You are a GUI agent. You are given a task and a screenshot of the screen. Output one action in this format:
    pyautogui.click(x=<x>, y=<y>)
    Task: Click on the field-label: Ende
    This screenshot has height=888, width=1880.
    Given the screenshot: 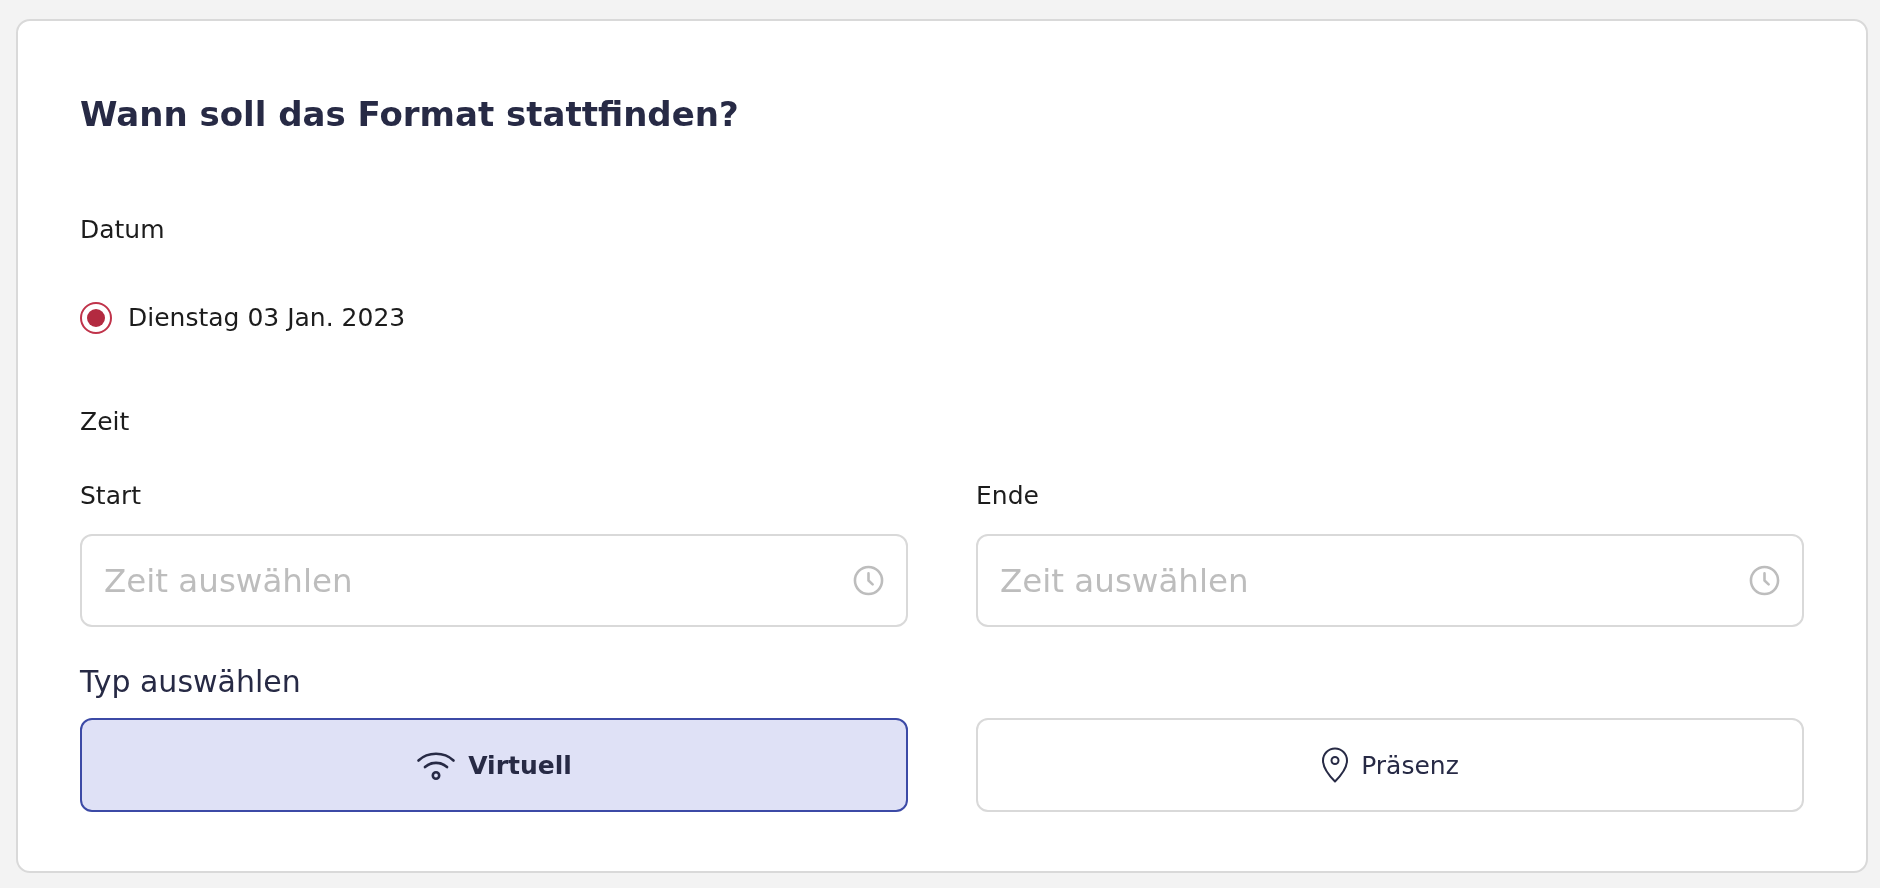 What is the action you would take?
    pyautogui.click(x=1007, y=496)
    